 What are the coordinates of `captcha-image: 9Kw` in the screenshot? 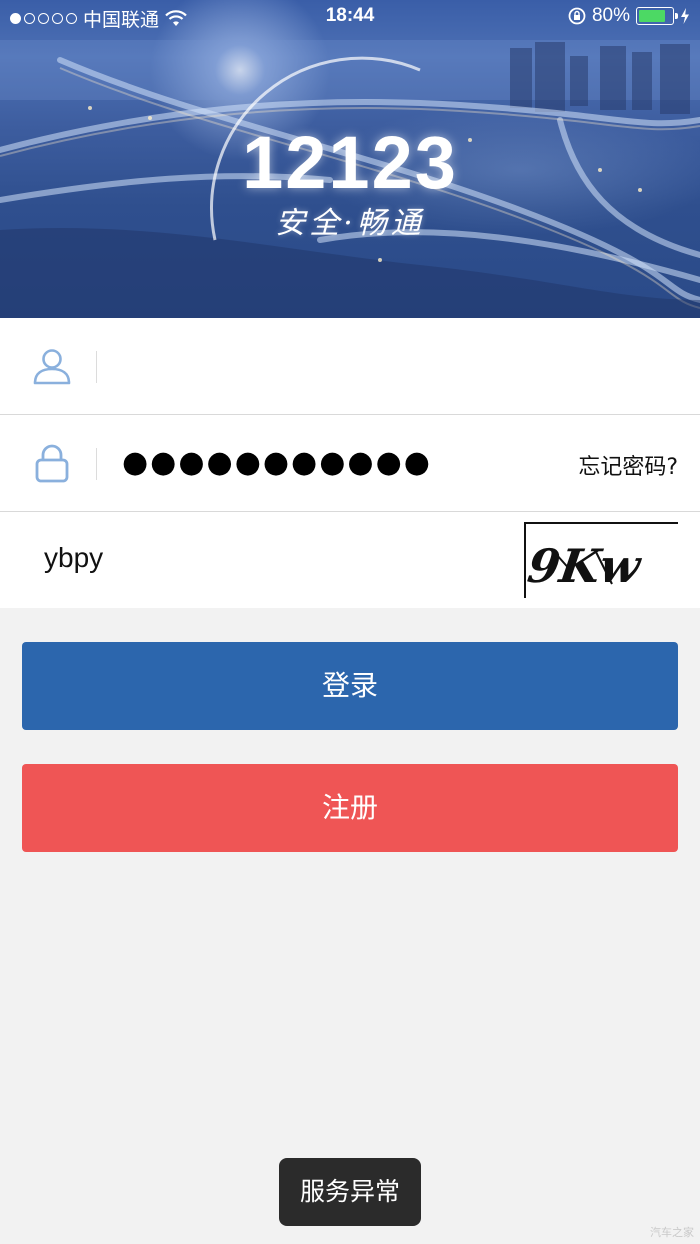 It's located at (601, 560).